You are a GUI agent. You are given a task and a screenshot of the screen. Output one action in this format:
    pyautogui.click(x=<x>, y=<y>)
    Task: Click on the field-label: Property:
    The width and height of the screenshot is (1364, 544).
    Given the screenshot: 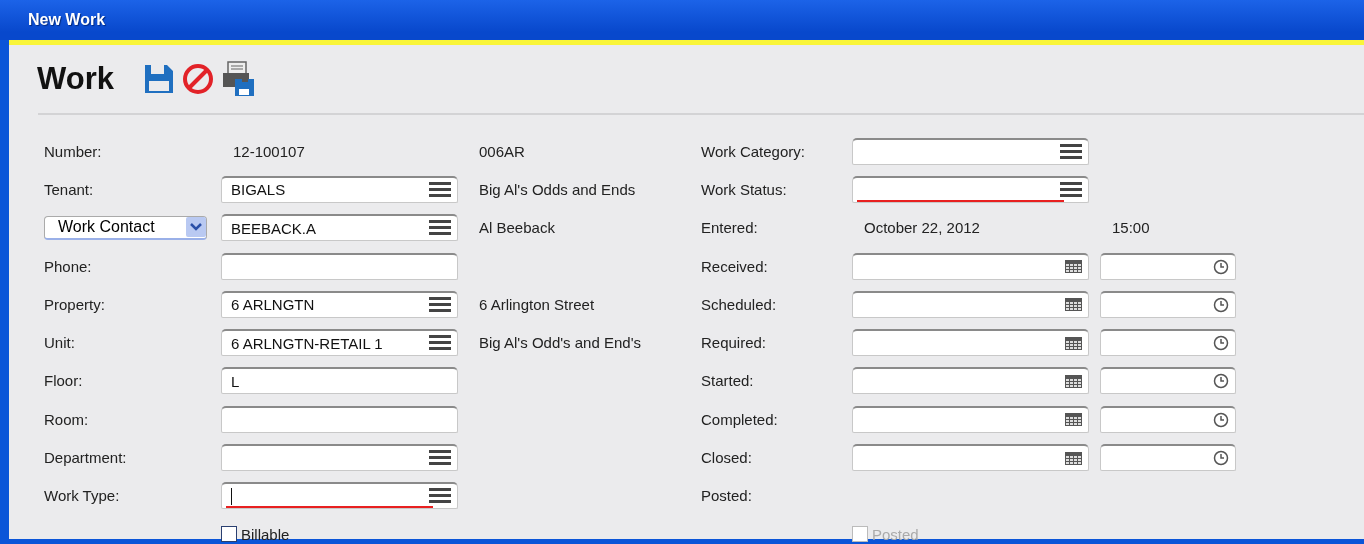 What is the action you would take?
    pyautogui.click(x=75, y=304)
    